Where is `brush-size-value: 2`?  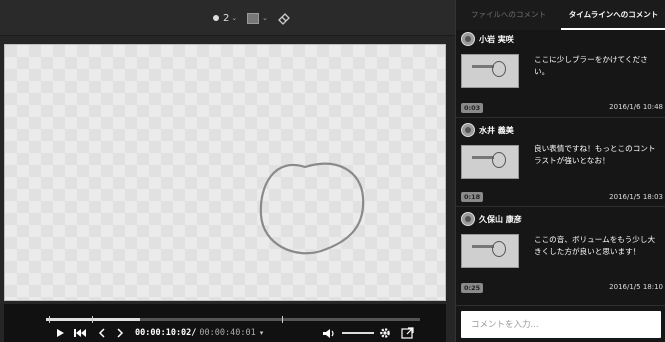 brush-size-value: 2 is located at coordinates (226, 18).